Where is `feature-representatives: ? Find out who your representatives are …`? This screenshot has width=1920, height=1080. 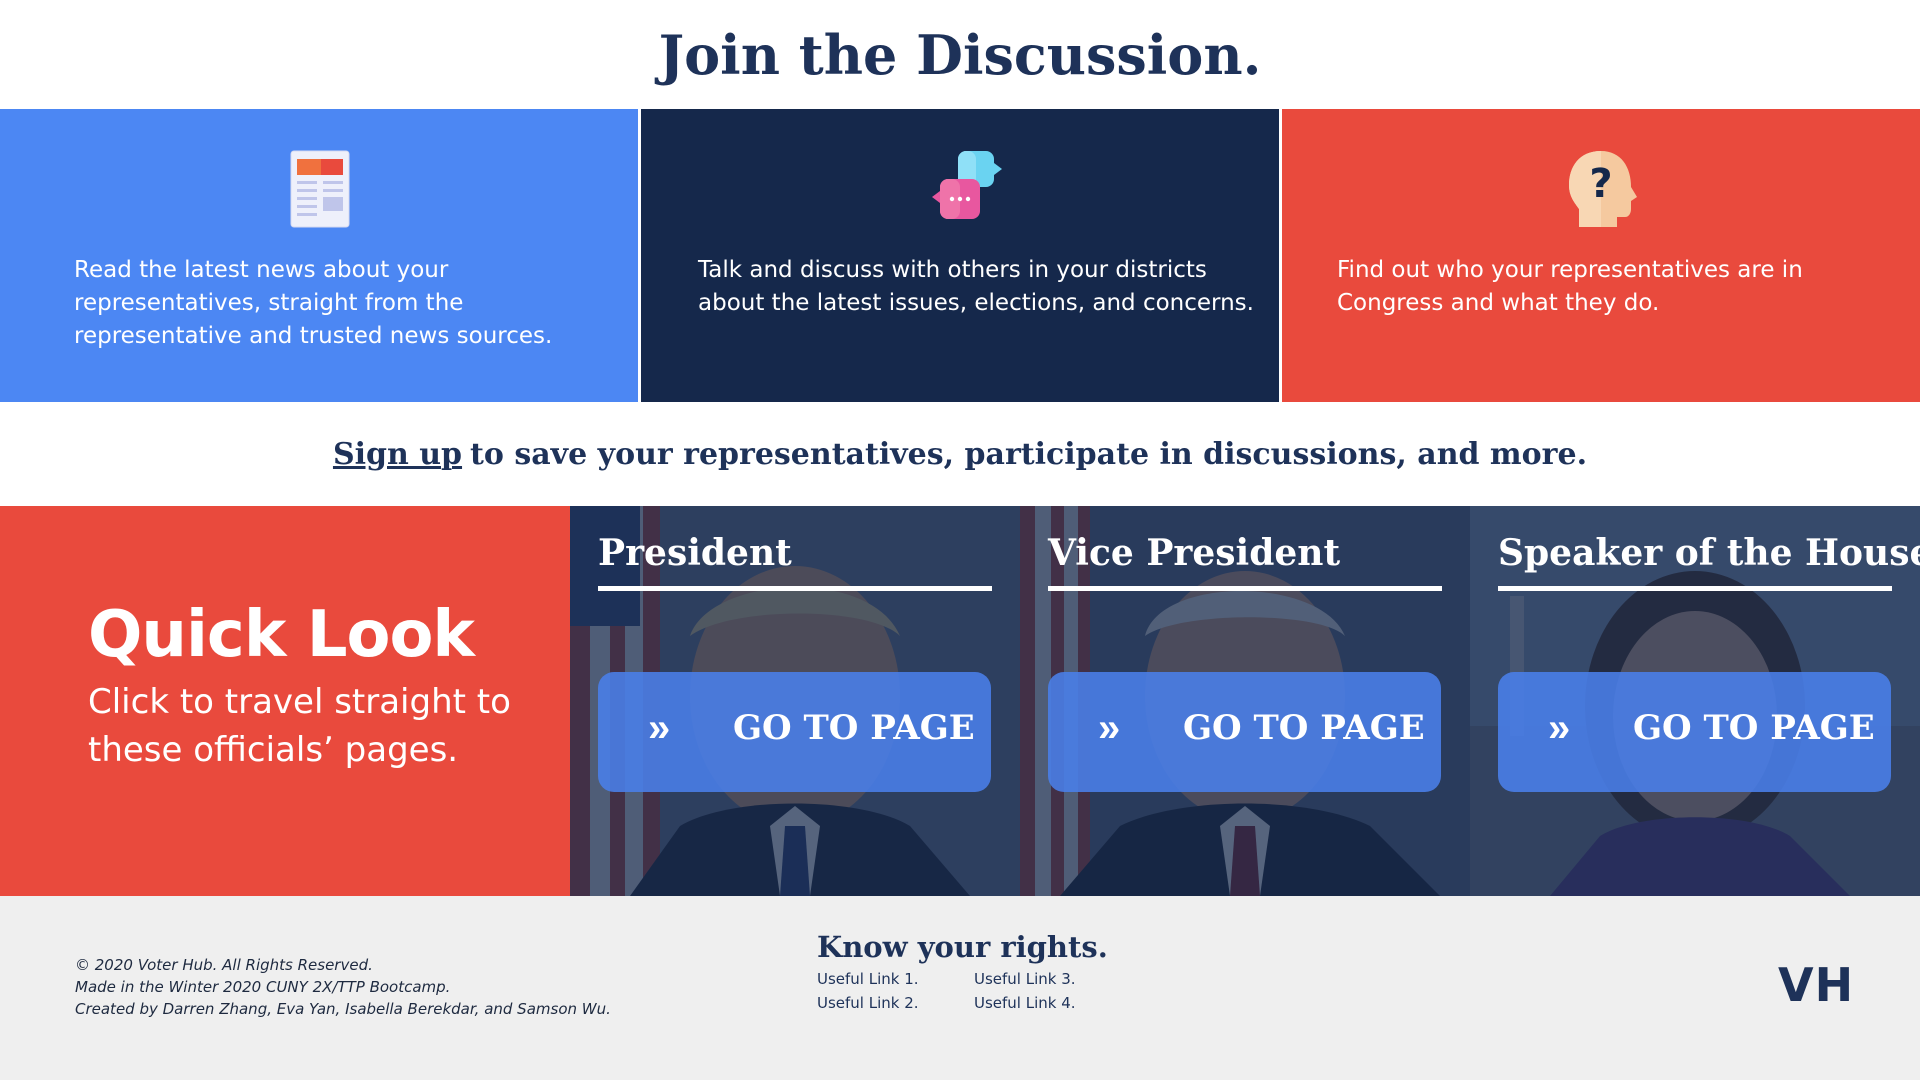
feature-representatives: ? Find out who your representatives are … is located at coordinates (1601, 255).